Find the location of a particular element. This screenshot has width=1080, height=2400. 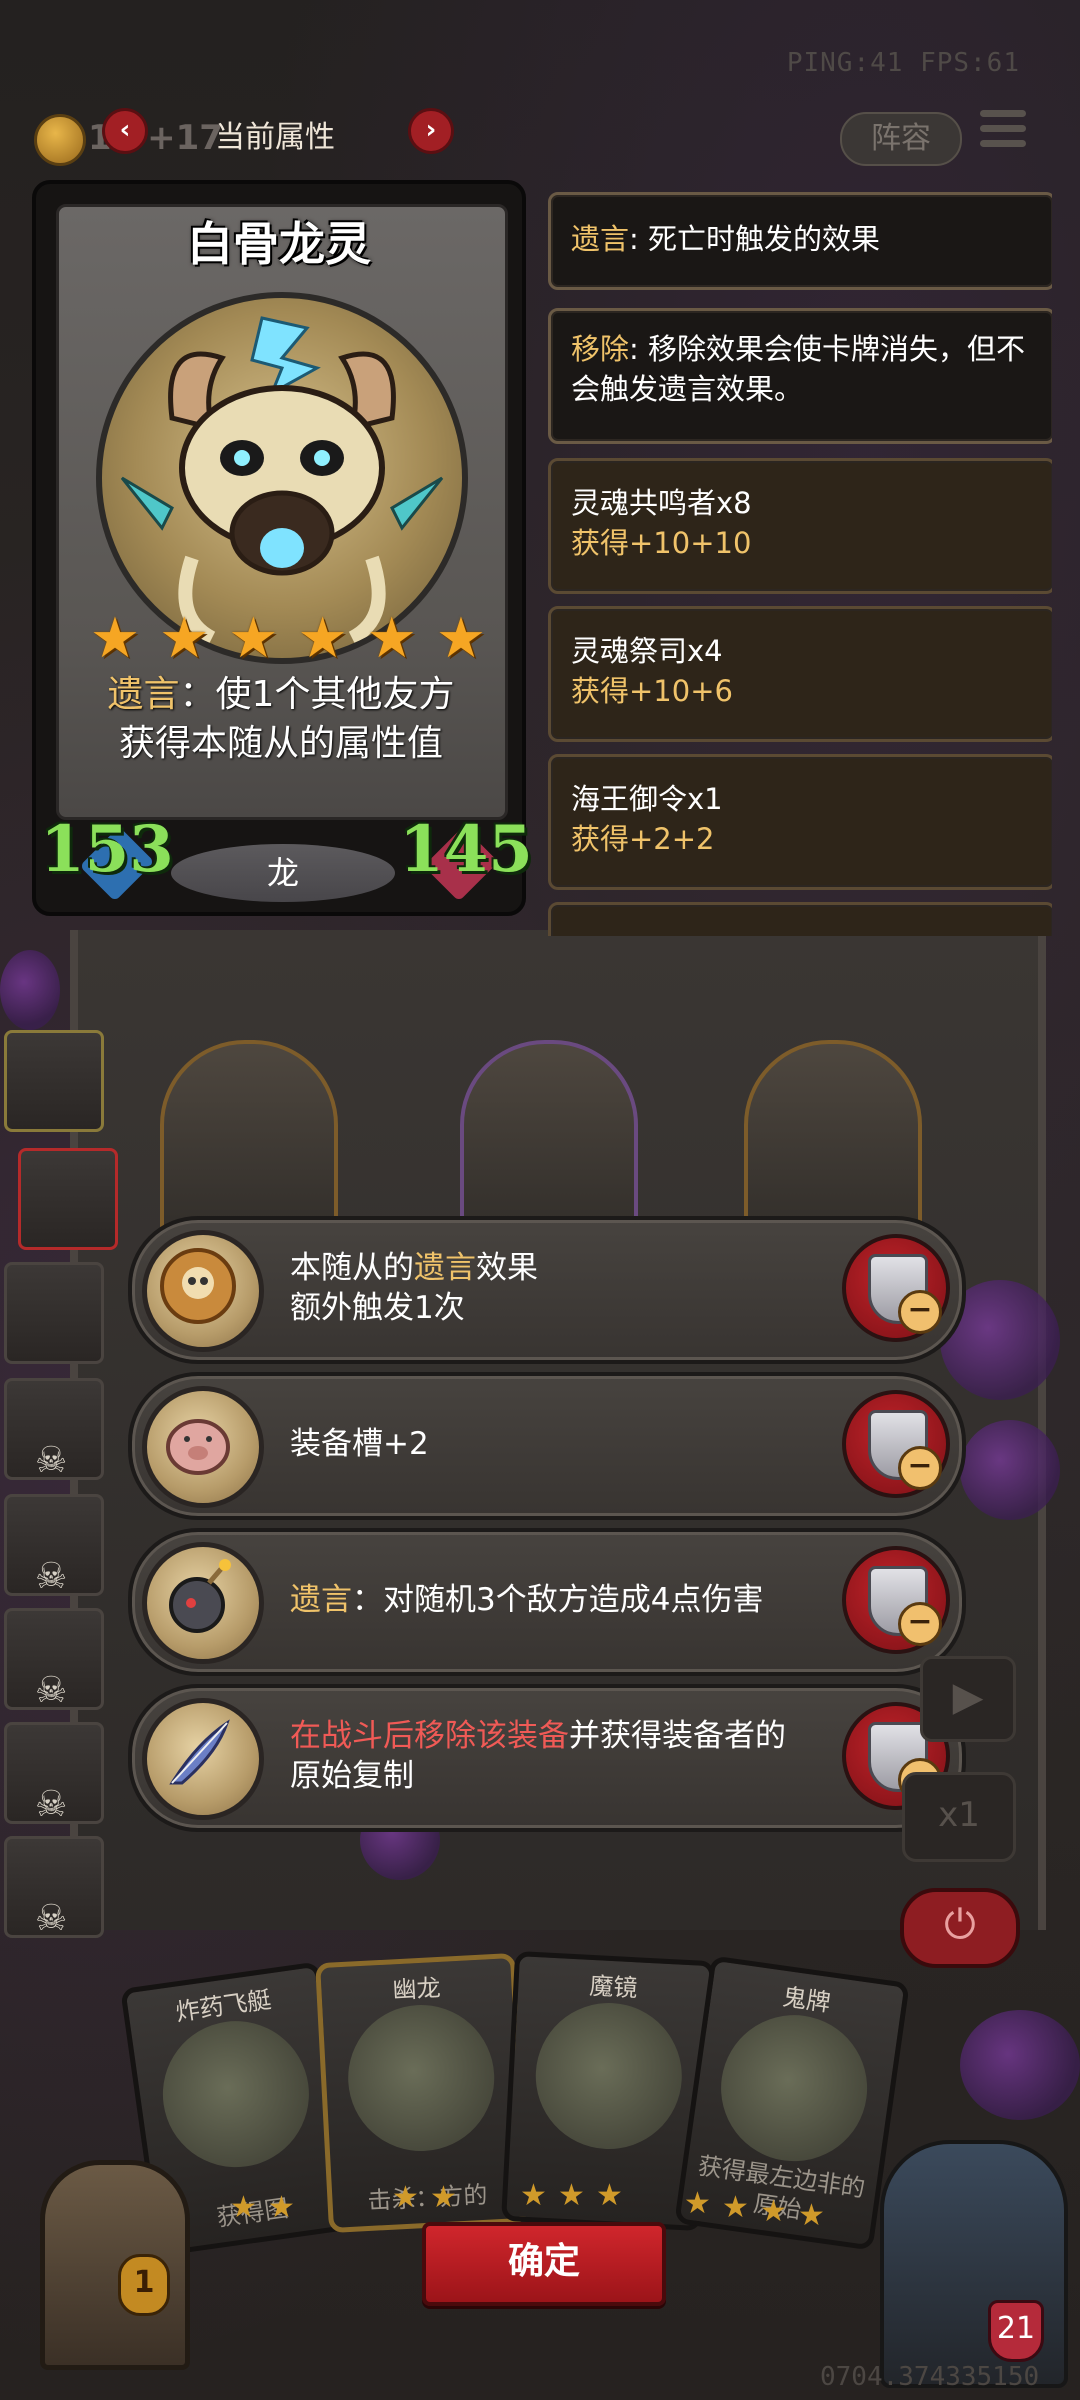

equipment-row: 本随从的遗言效果 额外触发1次 − is located at coordinates (547, 1290).